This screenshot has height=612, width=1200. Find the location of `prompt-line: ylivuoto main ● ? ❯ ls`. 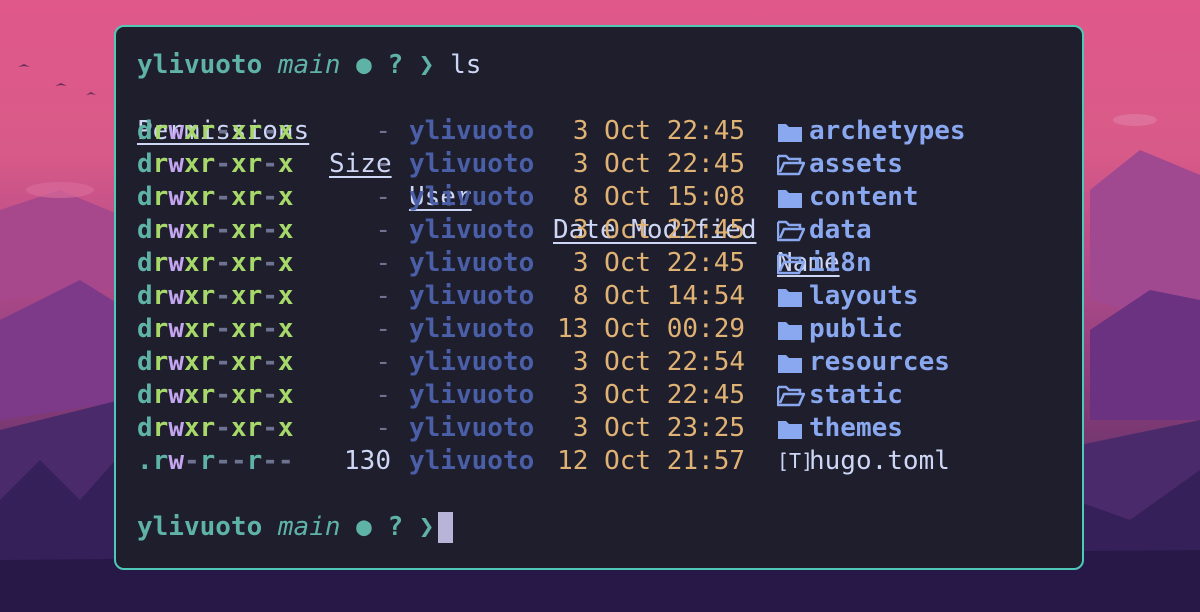

prompt-line: ylivuoto main ● ? ❯ ls is located at coordinates (309, 65).